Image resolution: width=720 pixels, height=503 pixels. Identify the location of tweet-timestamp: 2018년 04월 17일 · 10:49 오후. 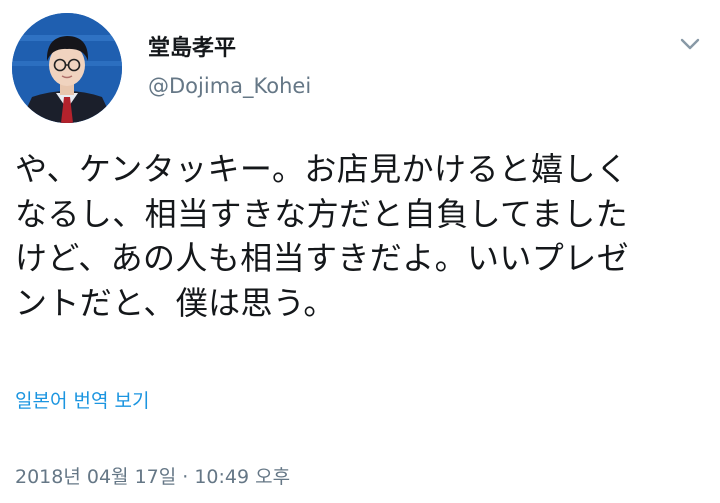
(153, 477).